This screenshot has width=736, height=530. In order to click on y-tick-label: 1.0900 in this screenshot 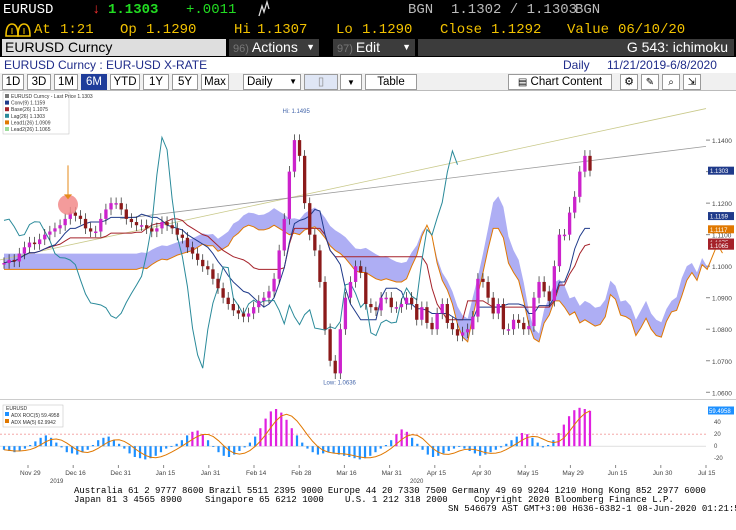, I will do `click(722, 299)`.